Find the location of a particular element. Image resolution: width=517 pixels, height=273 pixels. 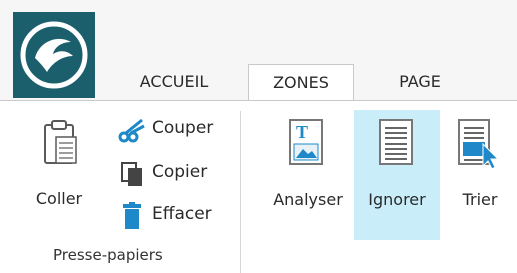

analyze-document-icon: T is located at coordinates (307, 143).